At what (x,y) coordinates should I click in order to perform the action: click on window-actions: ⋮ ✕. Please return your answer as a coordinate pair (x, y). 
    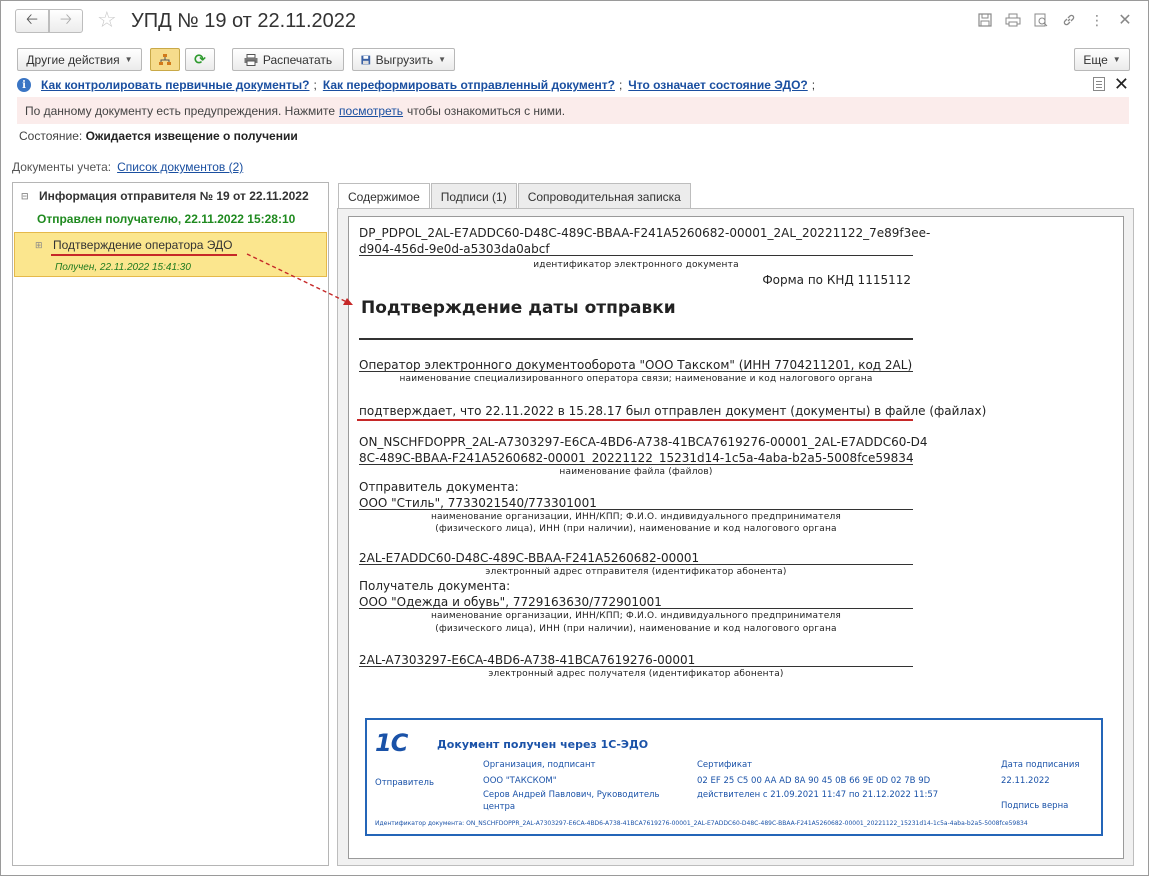
    Looking at the image, I should click on (1055, 20).